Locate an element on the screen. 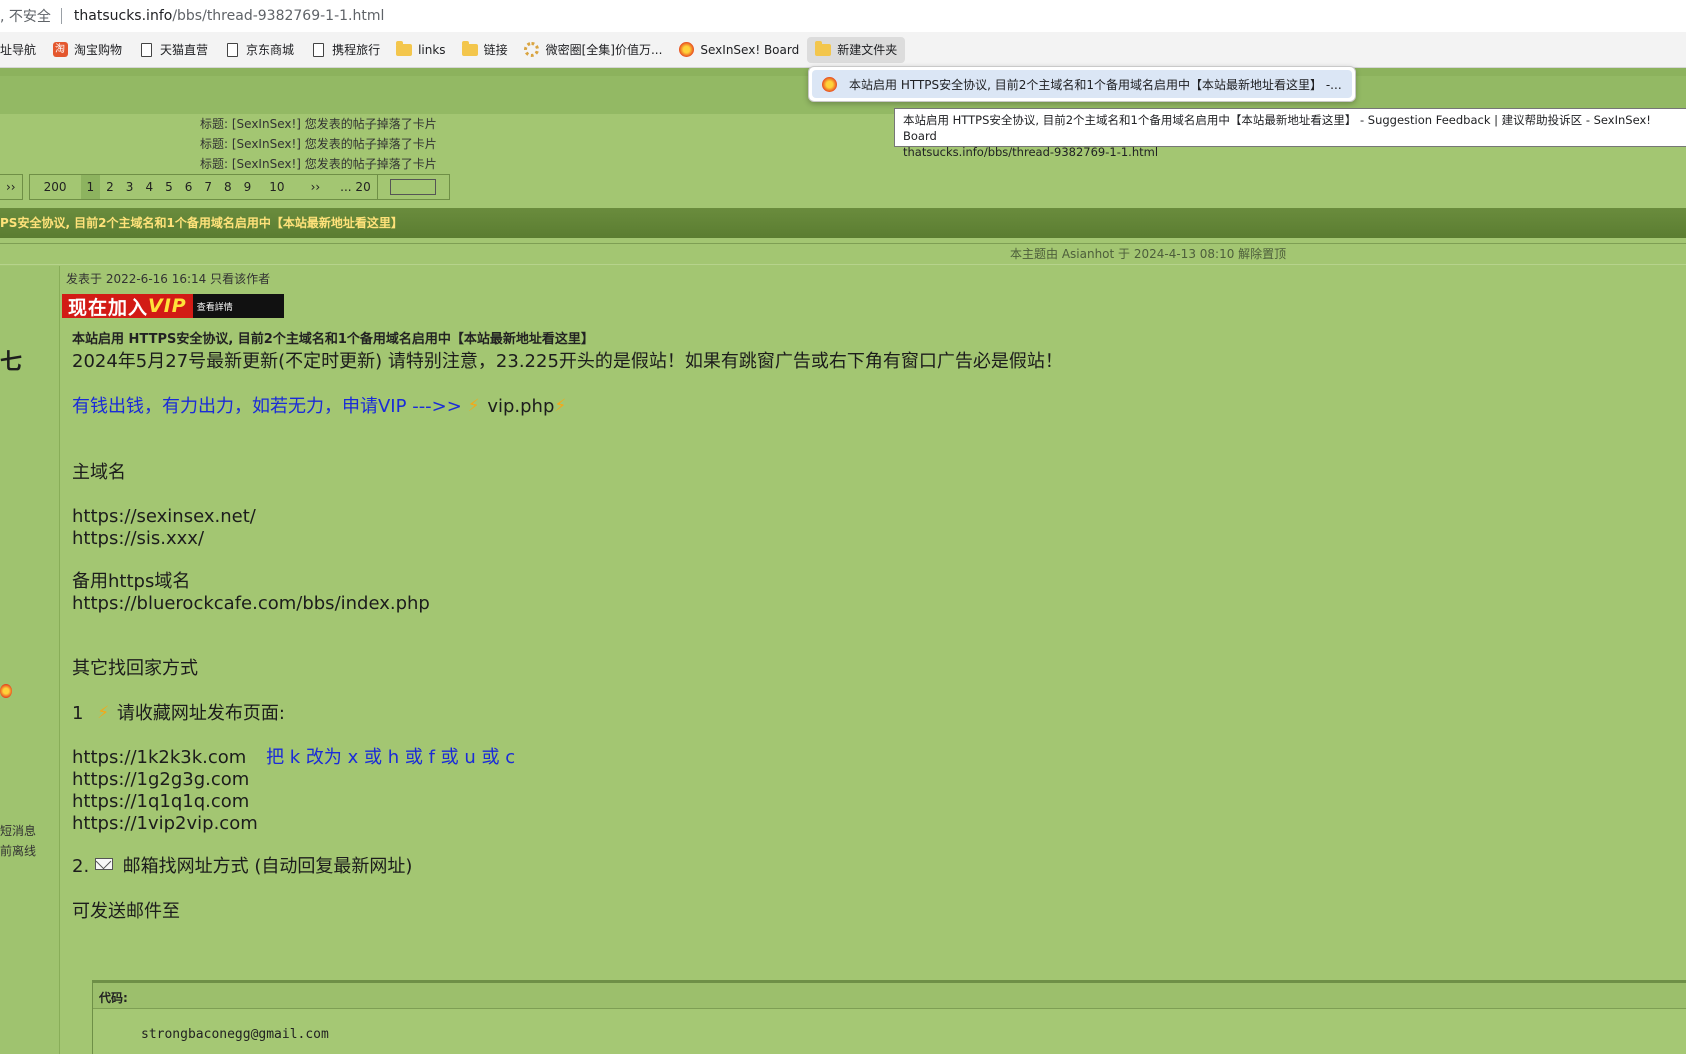 This screenshot has width=1686, height=1054. step1-line: 1 请收藏网址发布页面: is located at coordinates (178, 713).